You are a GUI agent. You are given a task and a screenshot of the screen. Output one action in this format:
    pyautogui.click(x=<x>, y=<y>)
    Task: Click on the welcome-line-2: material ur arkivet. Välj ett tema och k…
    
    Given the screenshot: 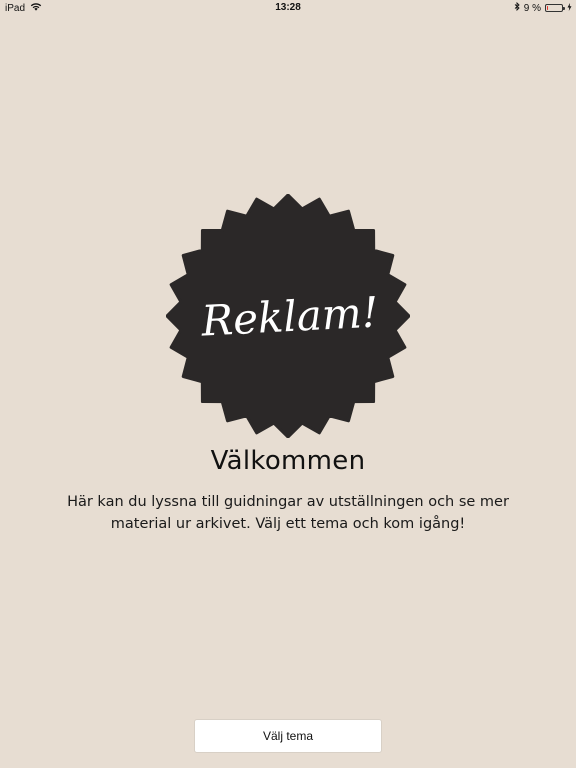 What is the action you would take?
    pyautogui.click(x=288, y=524)
    